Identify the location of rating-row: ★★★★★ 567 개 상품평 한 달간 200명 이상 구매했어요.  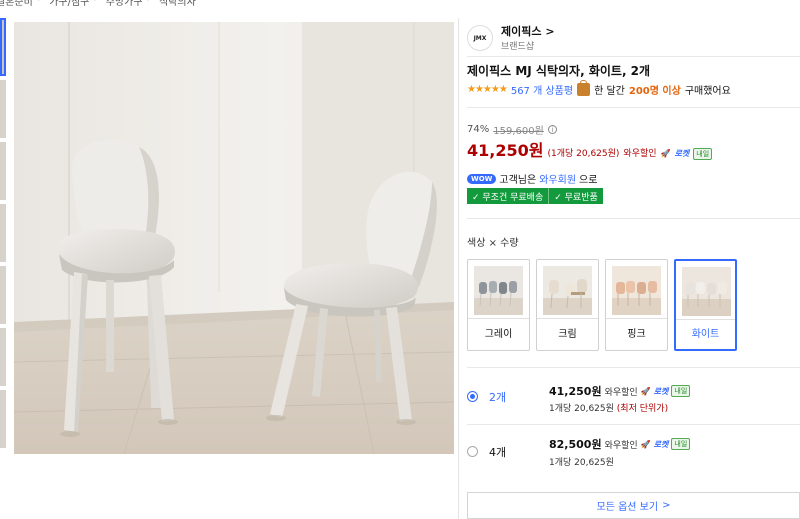
(599, 88).